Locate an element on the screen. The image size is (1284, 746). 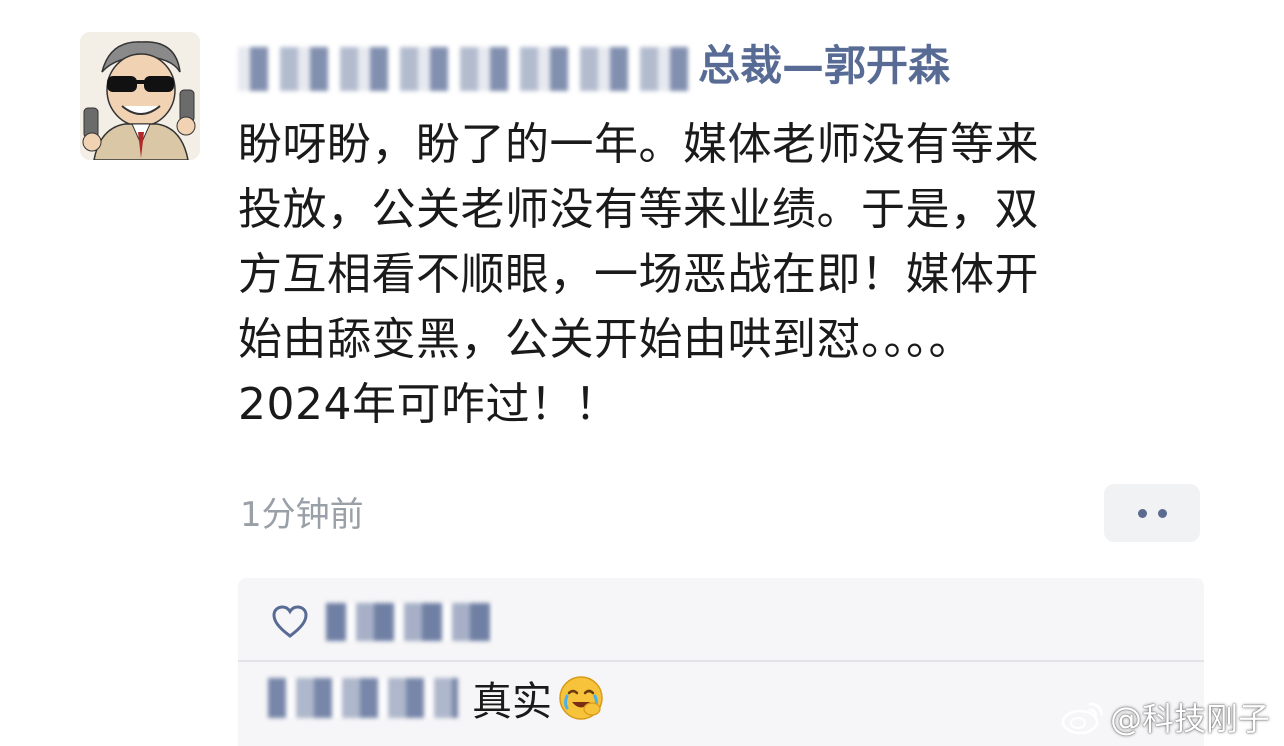
author-avatar is located at coordinates (140, 96).